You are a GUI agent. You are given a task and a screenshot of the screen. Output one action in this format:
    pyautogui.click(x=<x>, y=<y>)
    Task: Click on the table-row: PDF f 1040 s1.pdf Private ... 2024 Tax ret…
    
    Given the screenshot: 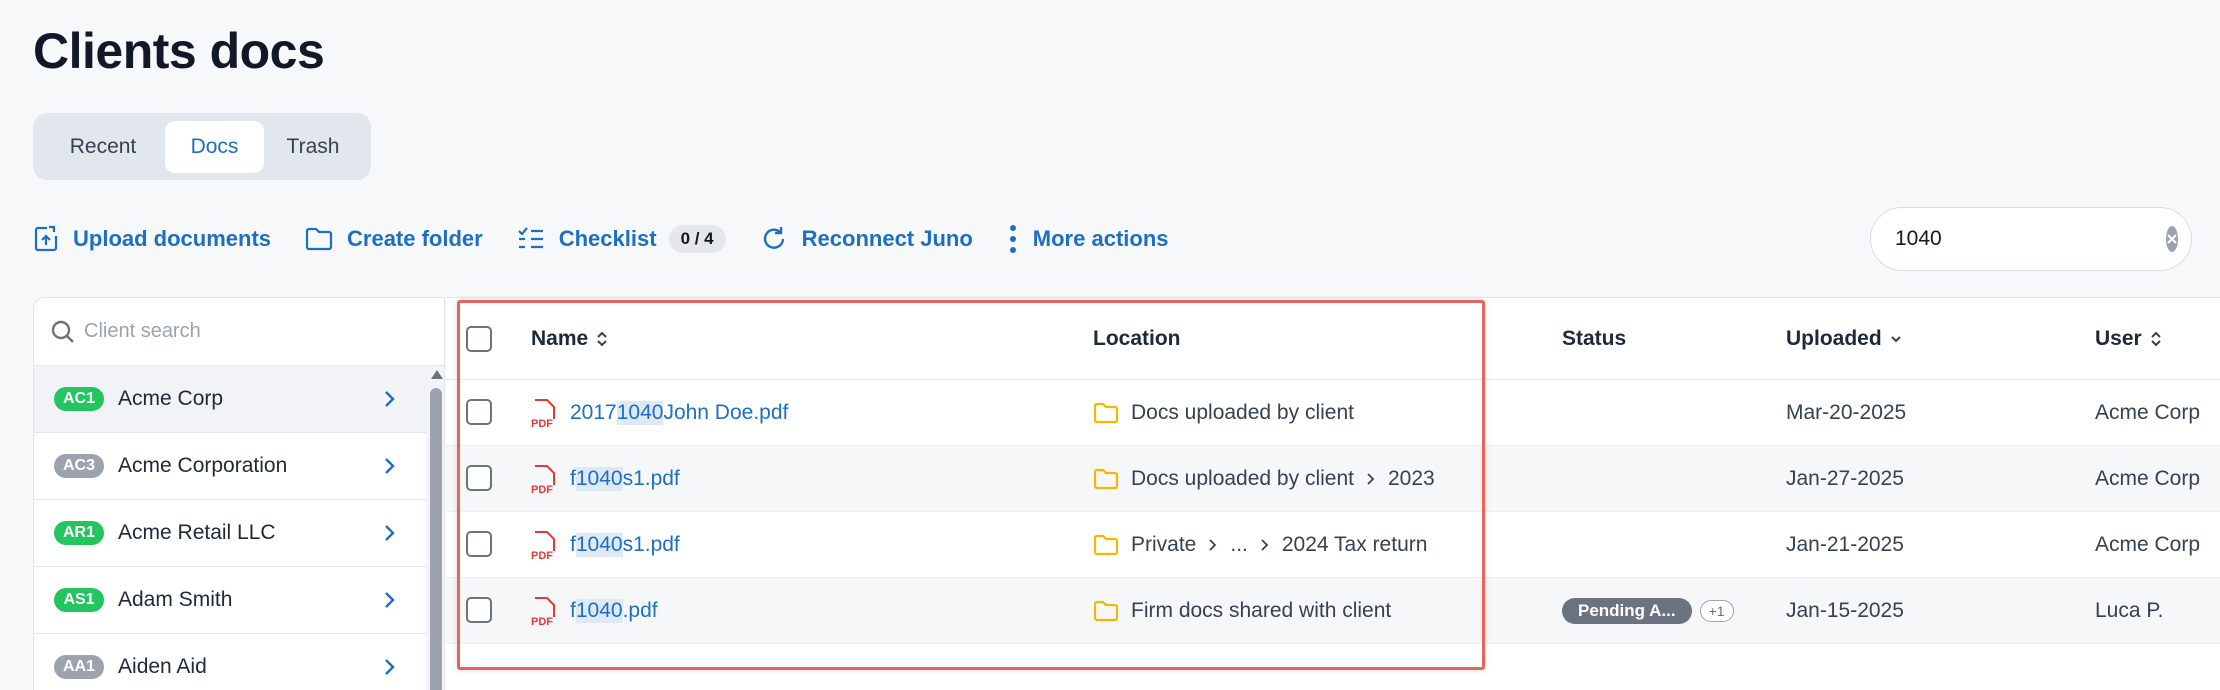 What is the action you would take?
    pyautogui.click(x=1333, y=545)
    